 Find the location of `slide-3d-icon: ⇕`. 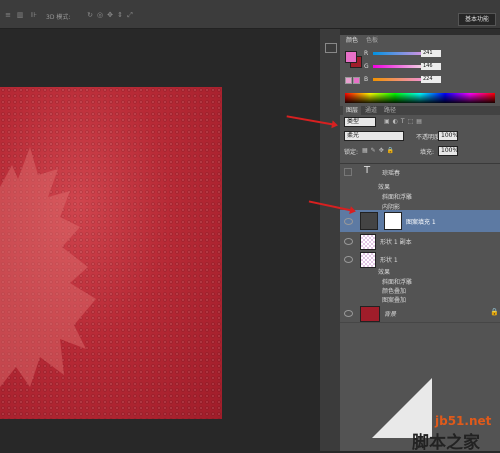

slide-3d-icon: ⇕ is located at coordinates (120, 15).